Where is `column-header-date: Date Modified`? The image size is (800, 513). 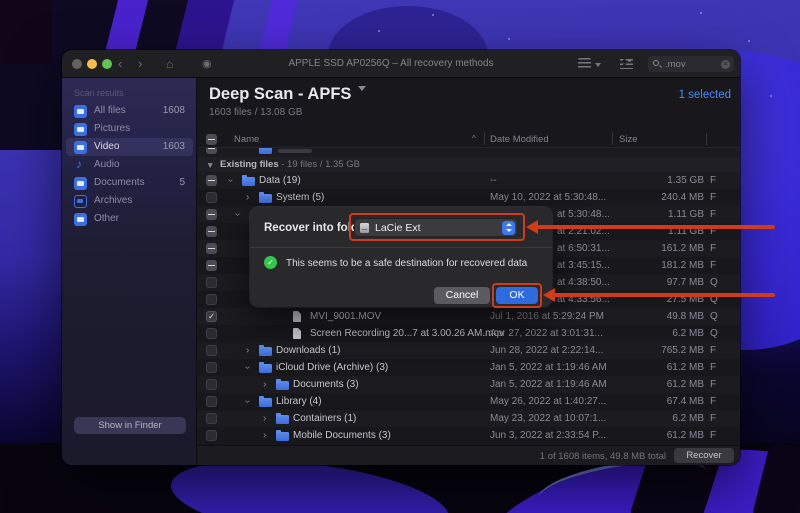 column-header-date: Date Modified is located at coordinates (519, 139).